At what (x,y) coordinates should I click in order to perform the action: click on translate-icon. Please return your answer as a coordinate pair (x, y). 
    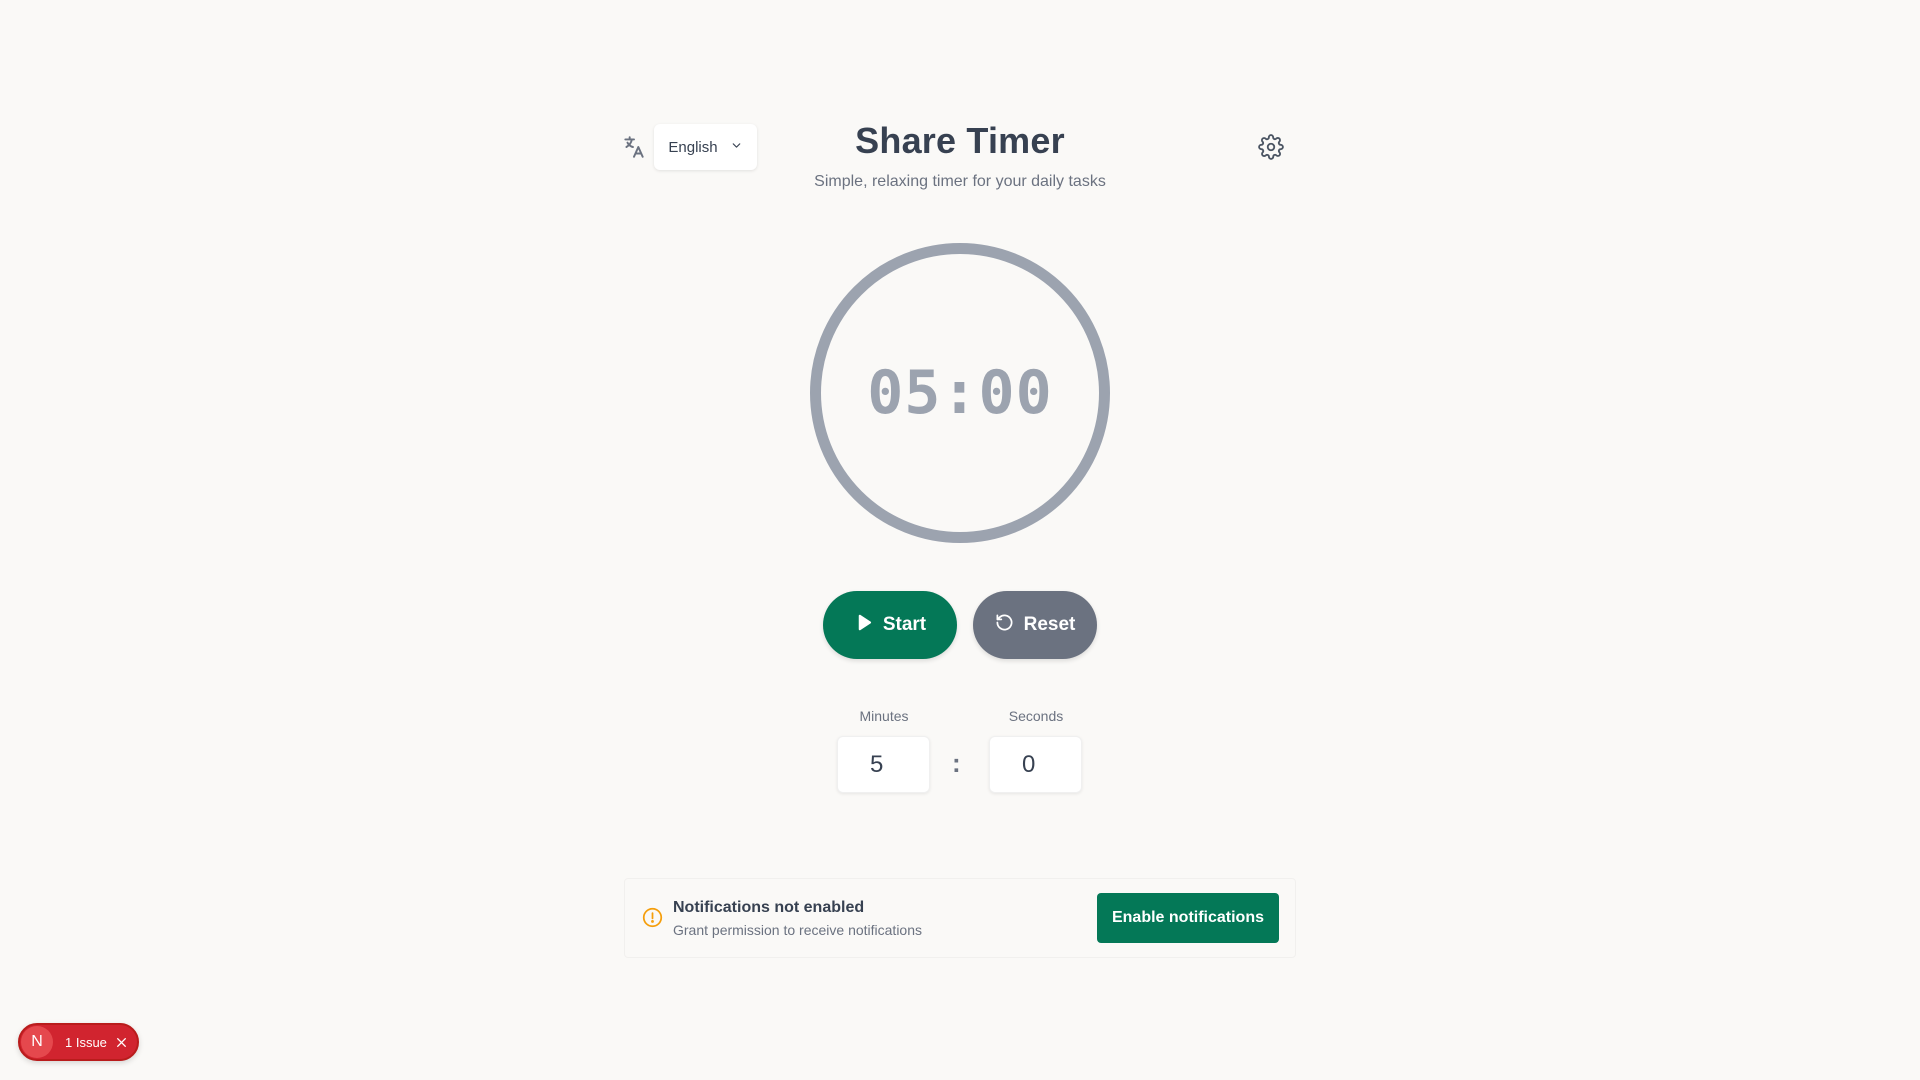
    Looking at the image, I should click on (634, 147).